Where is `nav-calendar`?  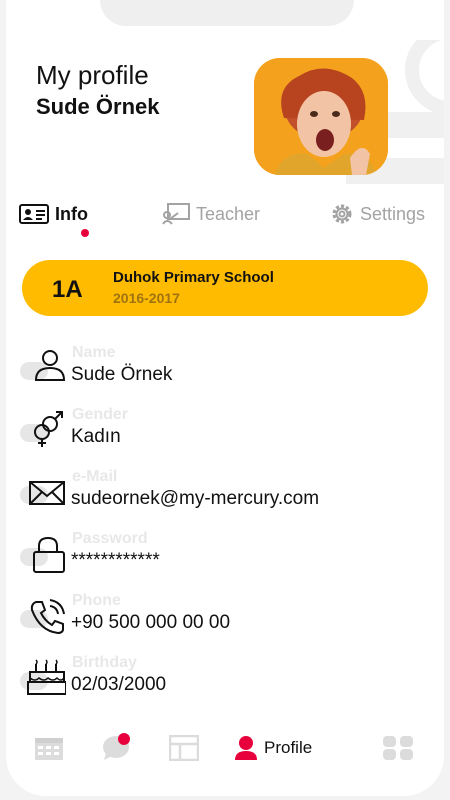
nav-calendar is located at coordinates (49, 748).